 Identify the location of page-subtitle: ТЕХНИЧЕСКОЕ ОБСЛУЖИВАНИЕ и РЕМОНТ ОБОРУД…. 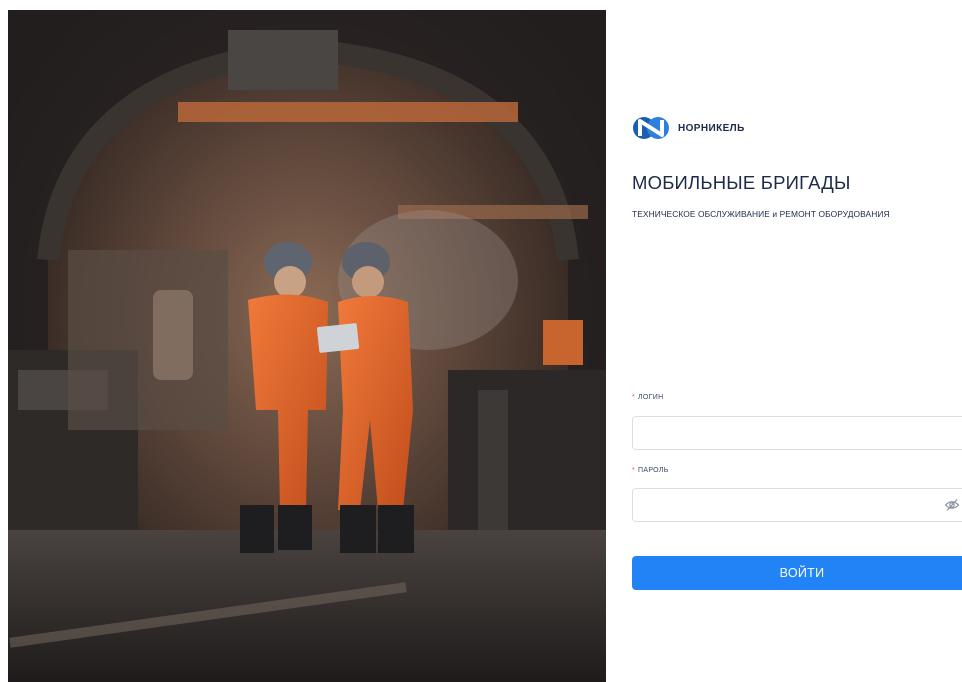
(761, 214).